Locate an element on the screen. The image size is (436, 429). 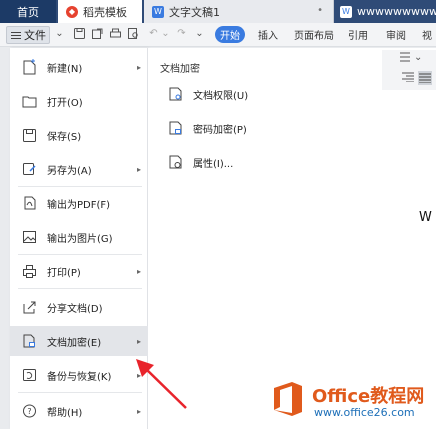
print-preview-icon is located at coordinates (133, 34).